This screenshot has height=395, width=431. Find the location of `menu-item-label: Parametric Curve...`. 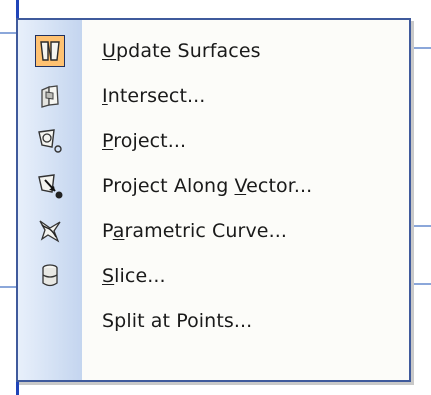

menu-item-label: Parametric Curve... is located at coordinates (195, 230).